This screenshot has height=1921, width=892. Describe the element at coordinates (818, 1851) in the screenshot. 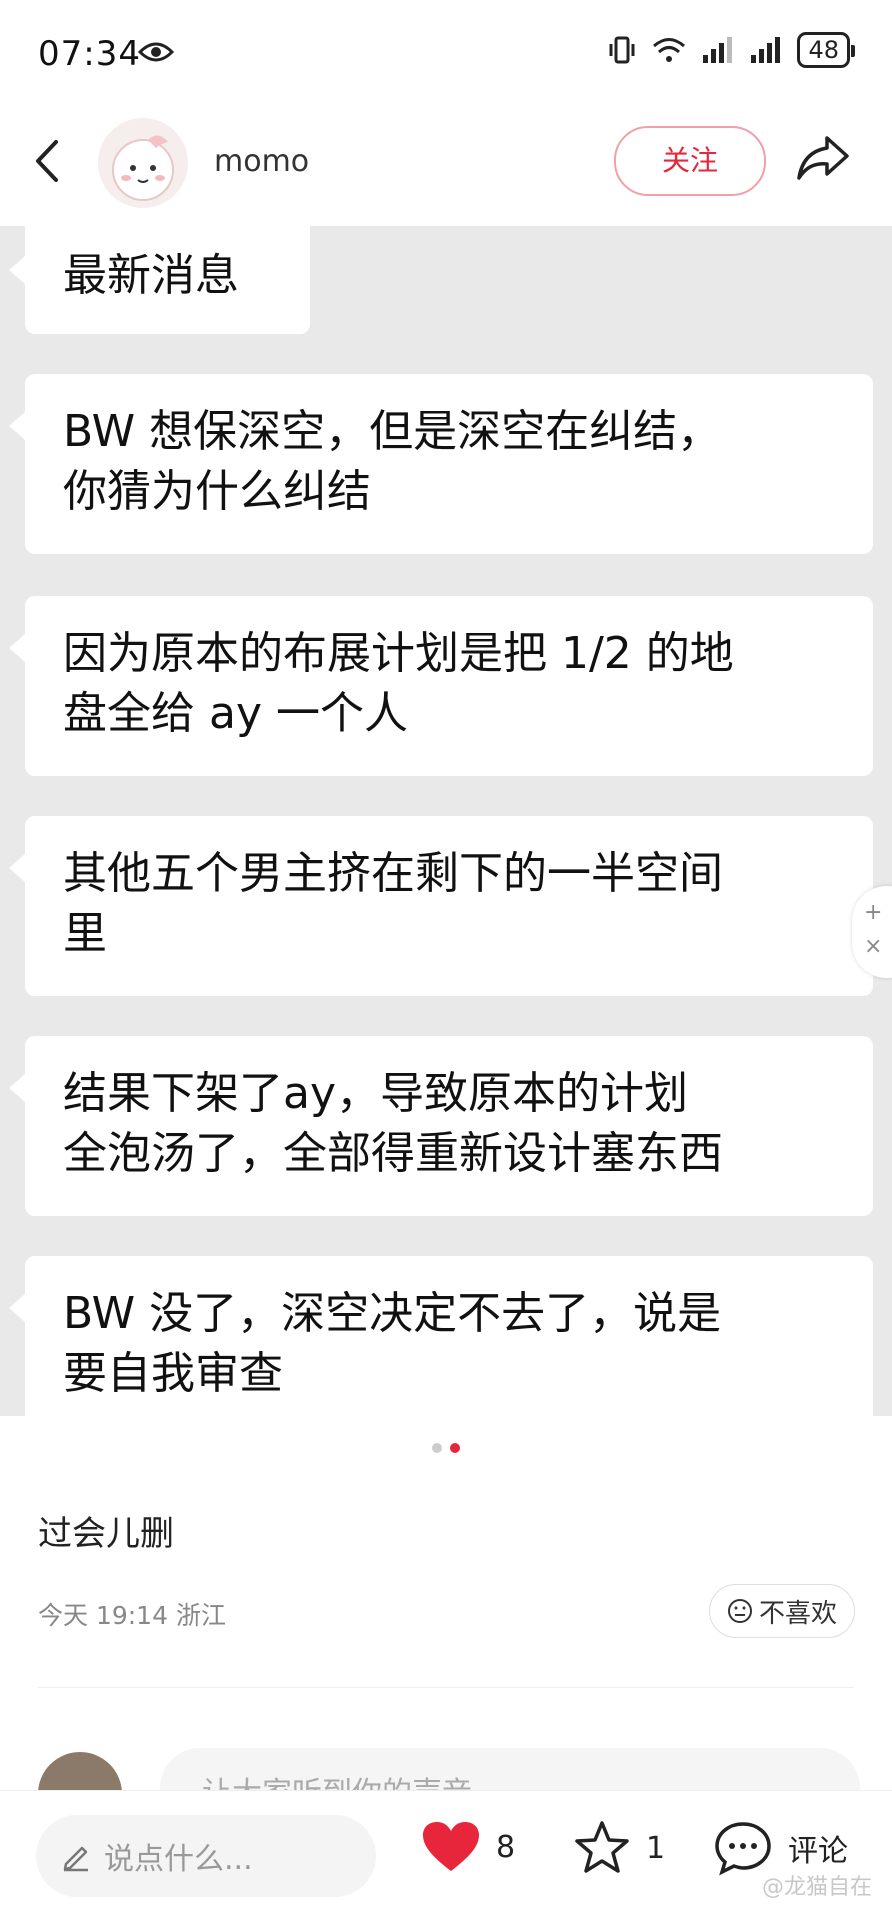

I see `comment-label: 评论` at that location.